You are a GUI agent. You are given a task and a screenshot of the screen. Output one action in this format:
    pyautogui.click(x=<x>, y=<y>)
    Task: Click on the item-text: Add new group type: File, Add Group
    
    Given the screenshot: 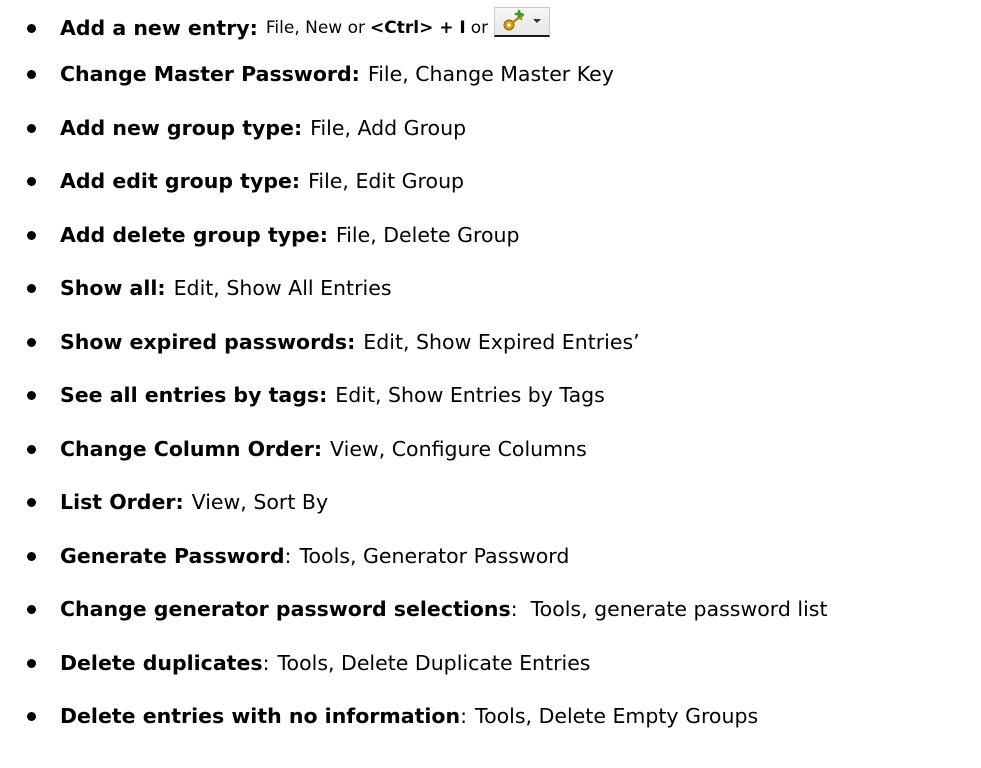 What is the action you would take?
    pyautogui.click(x=263, y=128)
    